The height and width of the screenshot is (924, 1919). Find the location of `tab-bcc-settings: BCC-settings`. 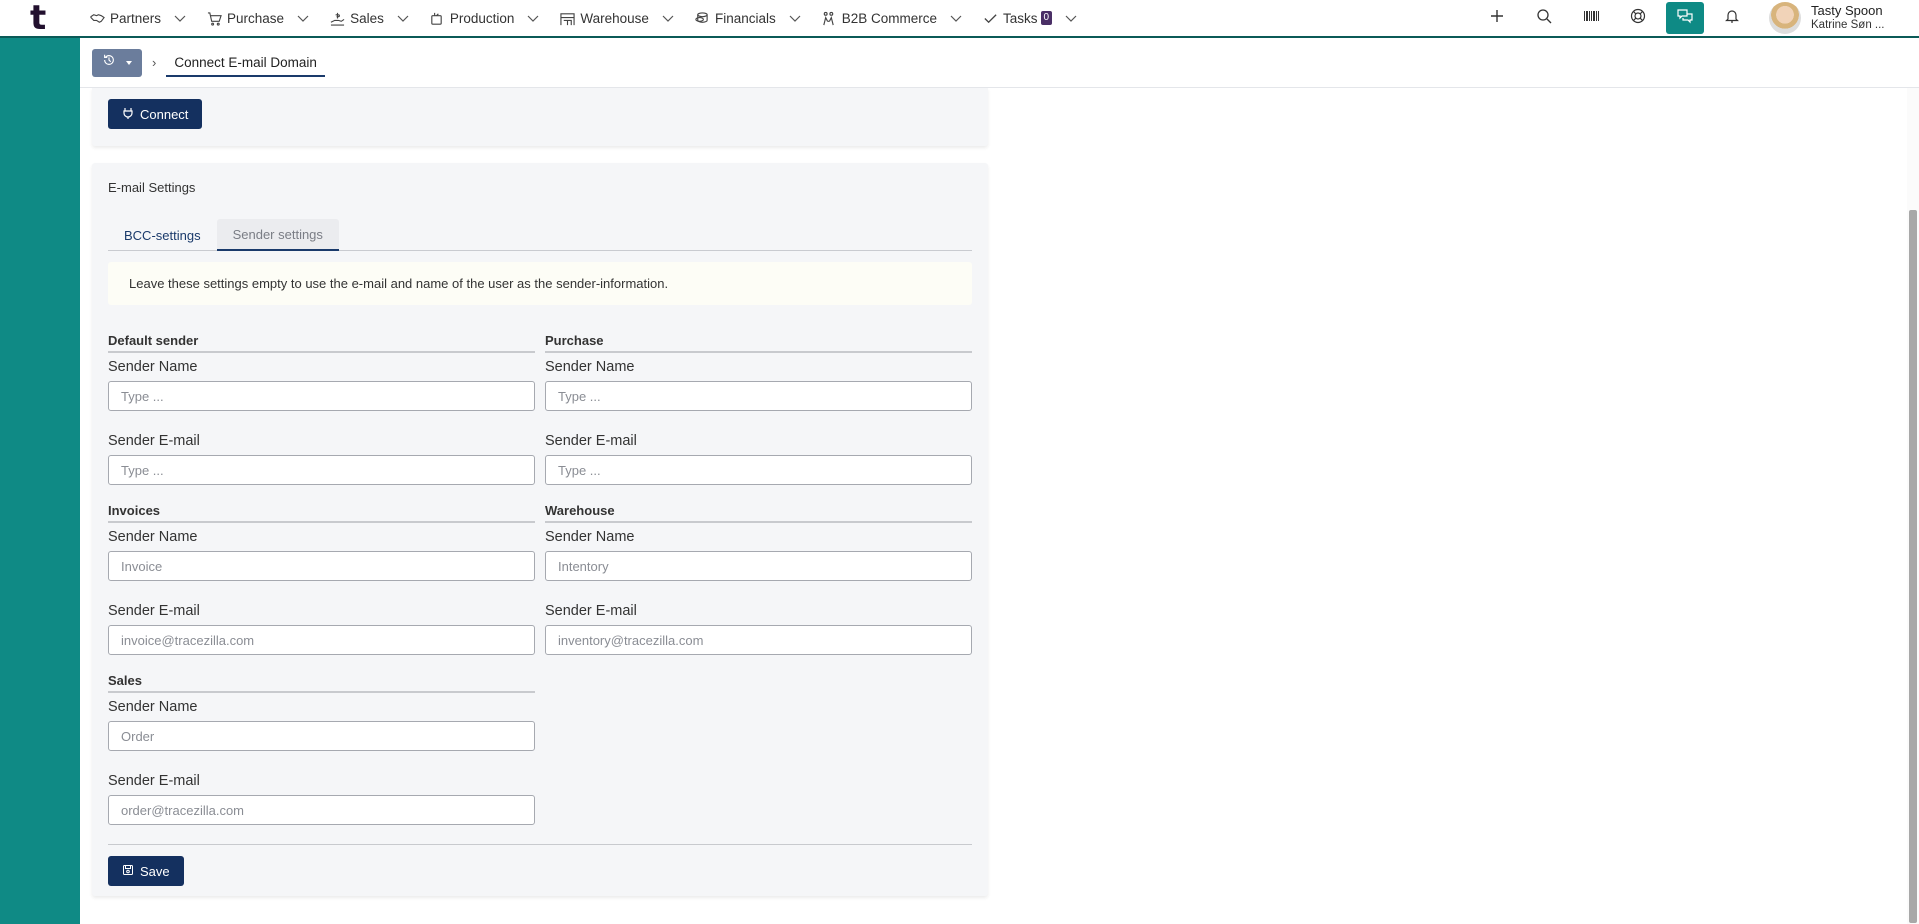

tab-bcc-settings: BCC-settings is located at coordinates (162, 235).